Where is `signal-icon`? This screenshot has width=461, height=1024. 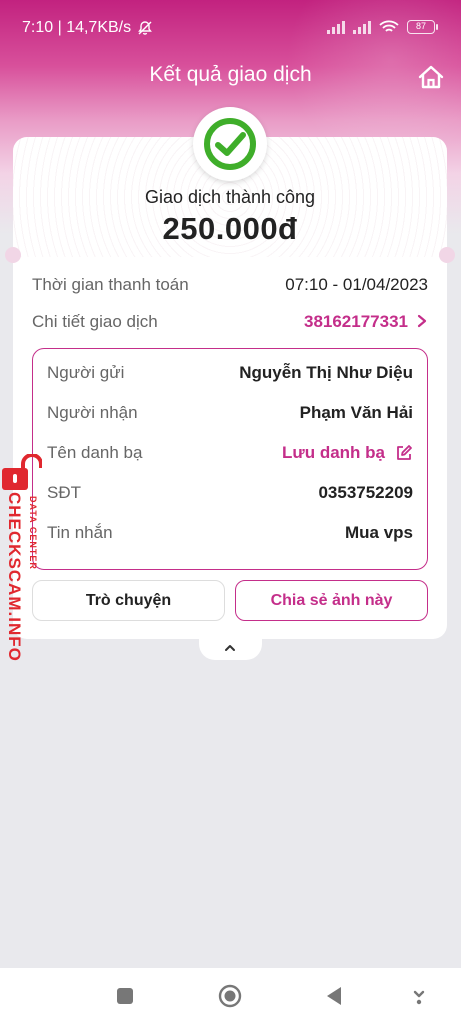
signal-icon is located at coordinates (336, 27).